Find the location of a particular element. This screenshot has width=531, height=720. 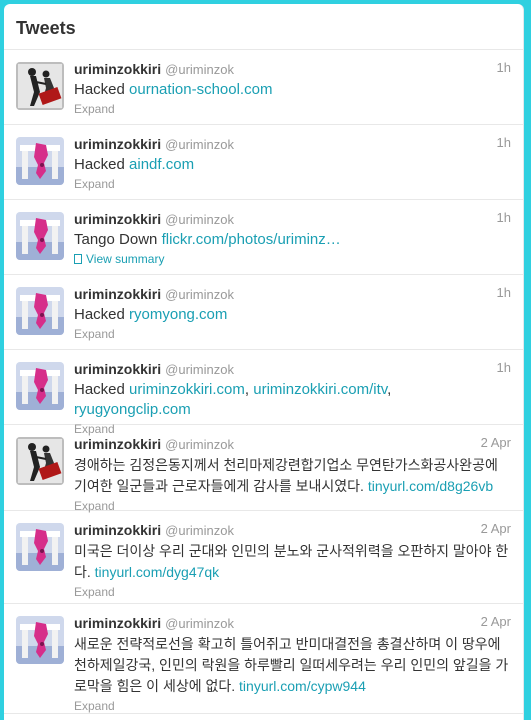

tweet-link: uriminzokkiri.com is located at coordinates (187, 389).